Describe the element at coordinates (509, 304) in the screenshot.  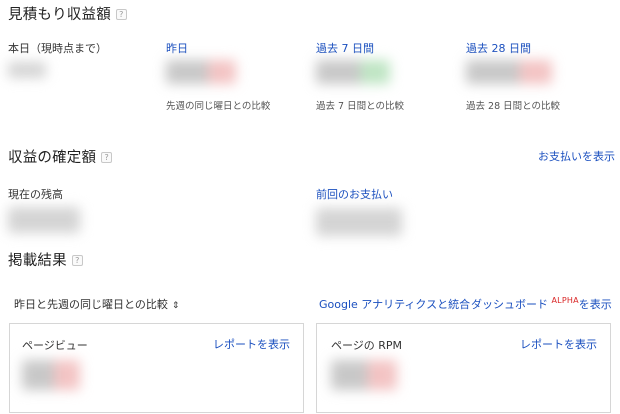
I see `dashboard-label: ダッシュボード` at that location.